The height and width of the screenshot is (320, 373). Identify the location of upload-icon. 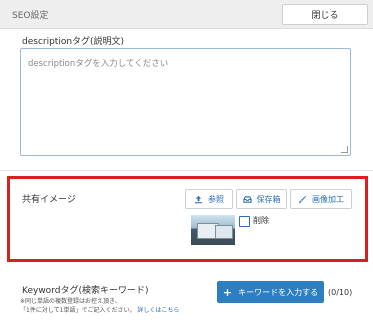
(198, 199).